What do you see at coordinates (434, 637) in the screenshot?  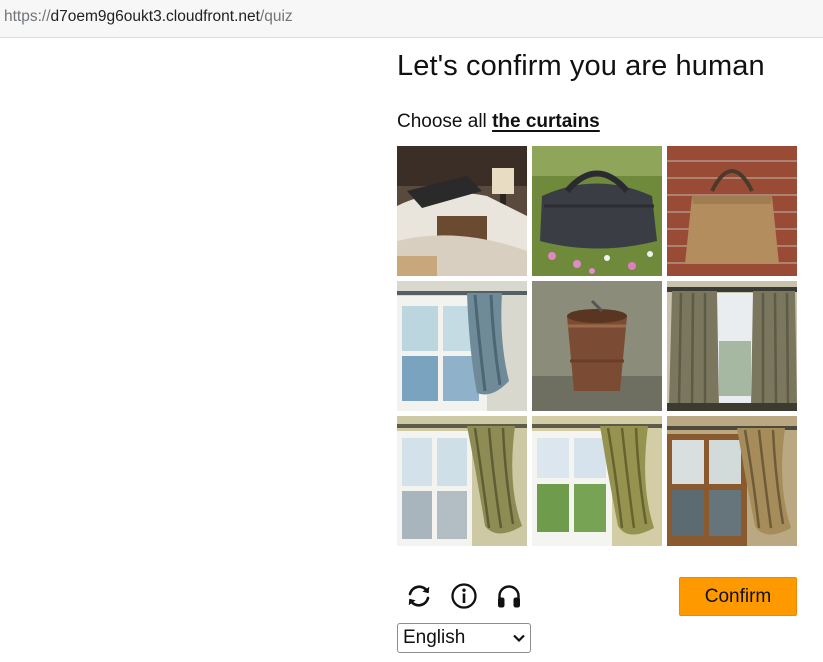 I see `language-select-value: English` at bounding box center [434, 637].